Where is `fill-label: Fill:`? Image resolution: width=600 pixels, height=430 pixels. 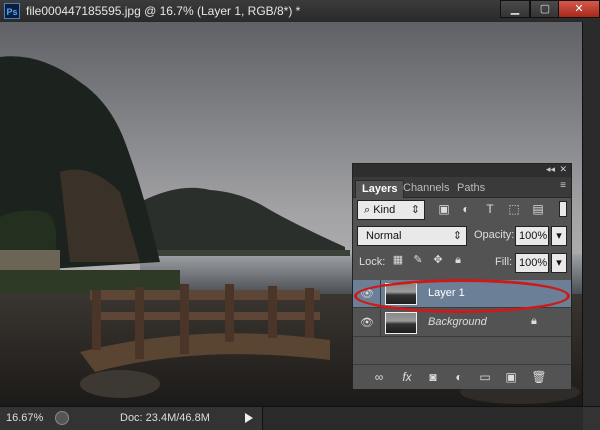
fill-label: Fill: is located at coordinates (504, 262).